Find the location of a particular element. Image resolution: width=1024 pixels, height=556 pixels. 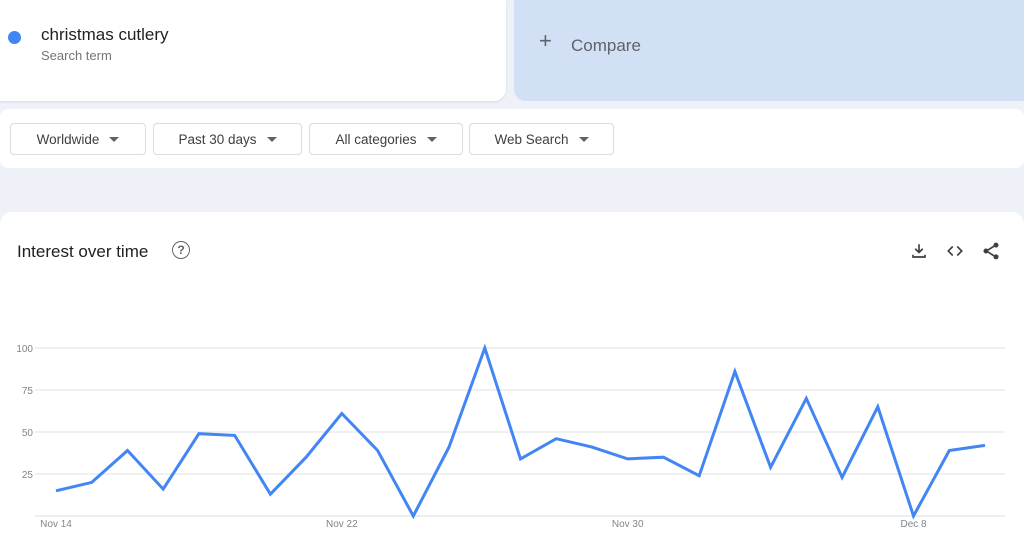

x-tick-label: Nov 22 is located at coordinates (342, 524).